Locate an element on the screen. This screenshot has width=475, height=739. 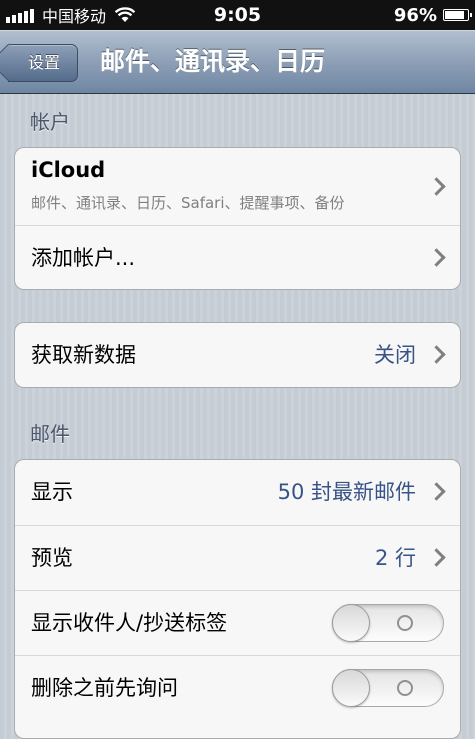
fetch-new-data-value: 关闭 is located at coordinates (395, 355).